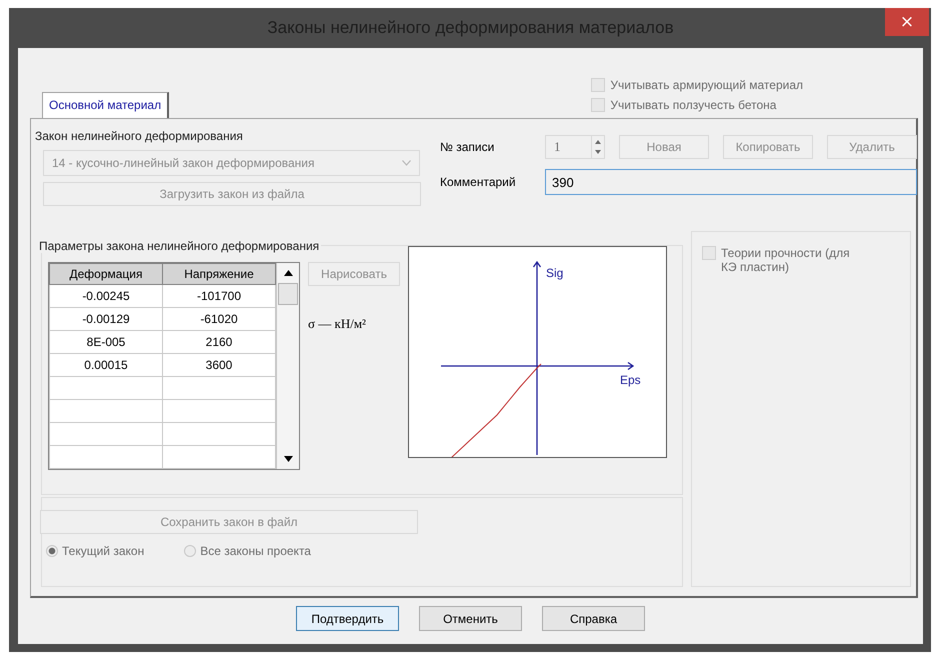 The height and width of the screenshot is (655, 940). What do you see at coordinates (219, 296) in the screenshot?
I see `table-cell: -101700` at bounding box center [219, 296].